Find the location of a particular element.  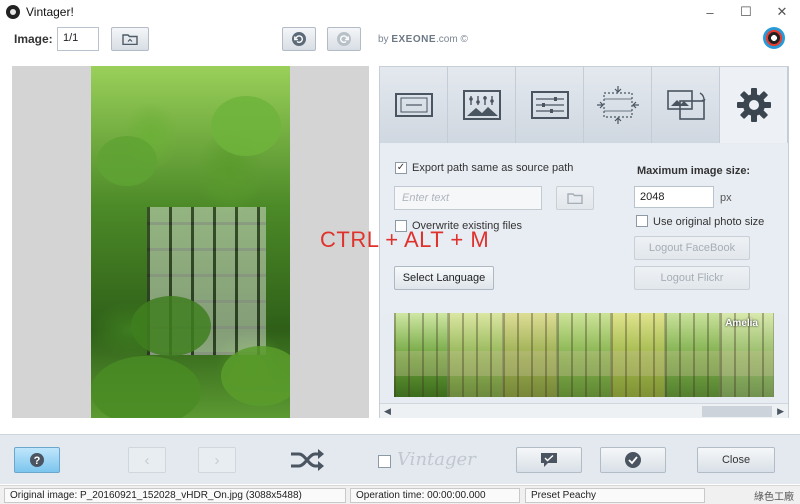

preset-strip: Amelia is located at coordinates (584, 355).